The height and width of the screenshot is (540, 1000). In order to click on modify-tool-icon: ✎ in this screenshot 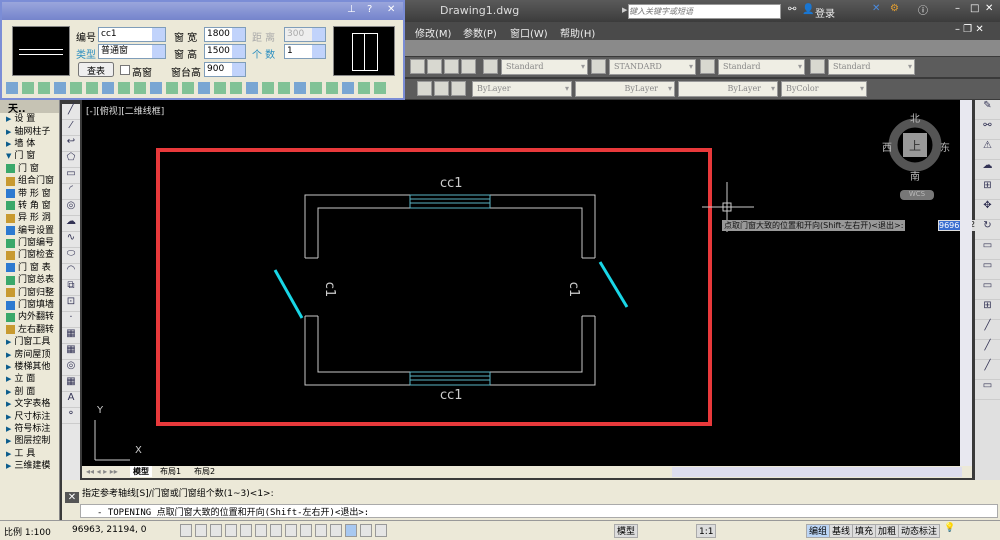, I will do `click(987, 110)`.